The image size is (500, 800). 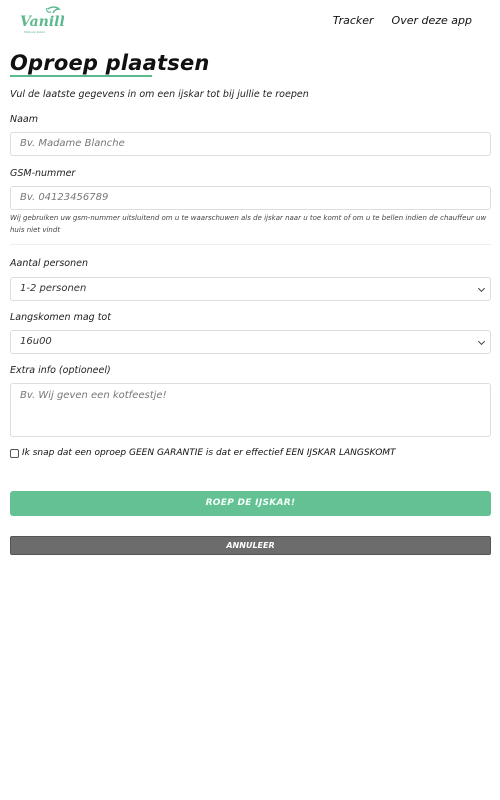 I want to click on submit-button: ROEP DE IJSKAR!, so click(x=250, y=503).